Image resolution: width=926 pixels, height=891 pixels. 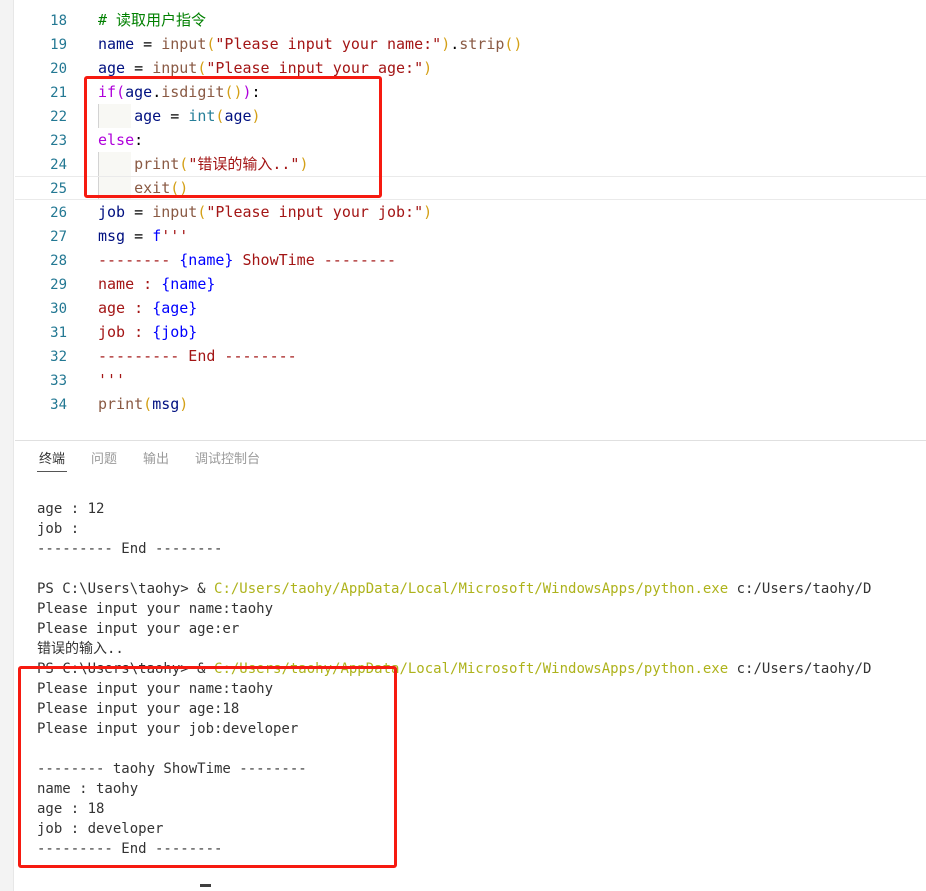 What do you see at coordinates (470, 164) in the screenshot?
I see `code-line: 24 print("错误的输入..")` at bounding box center [470, 164].